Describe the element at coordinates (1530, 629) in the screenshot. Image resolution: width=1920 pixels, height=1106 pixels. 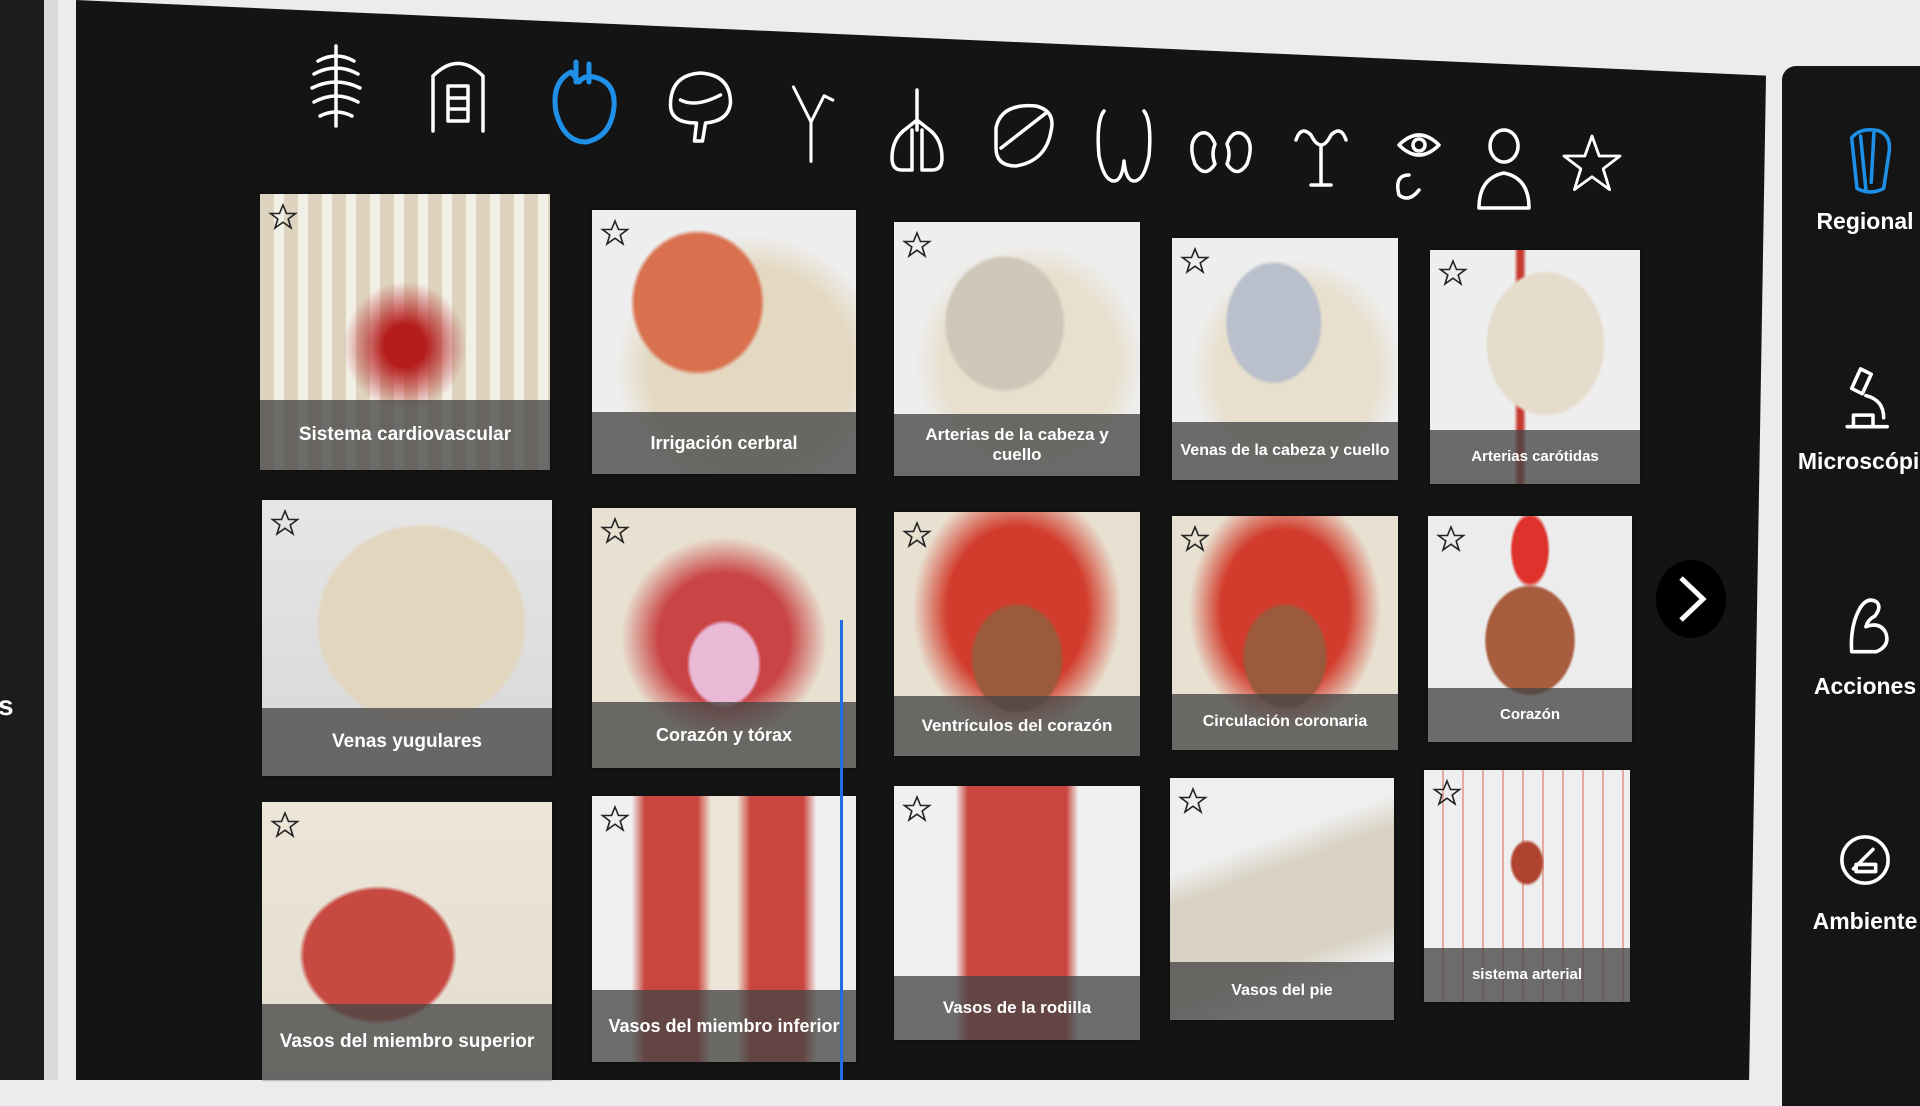
I see `model-tile: Corazón` at that location.